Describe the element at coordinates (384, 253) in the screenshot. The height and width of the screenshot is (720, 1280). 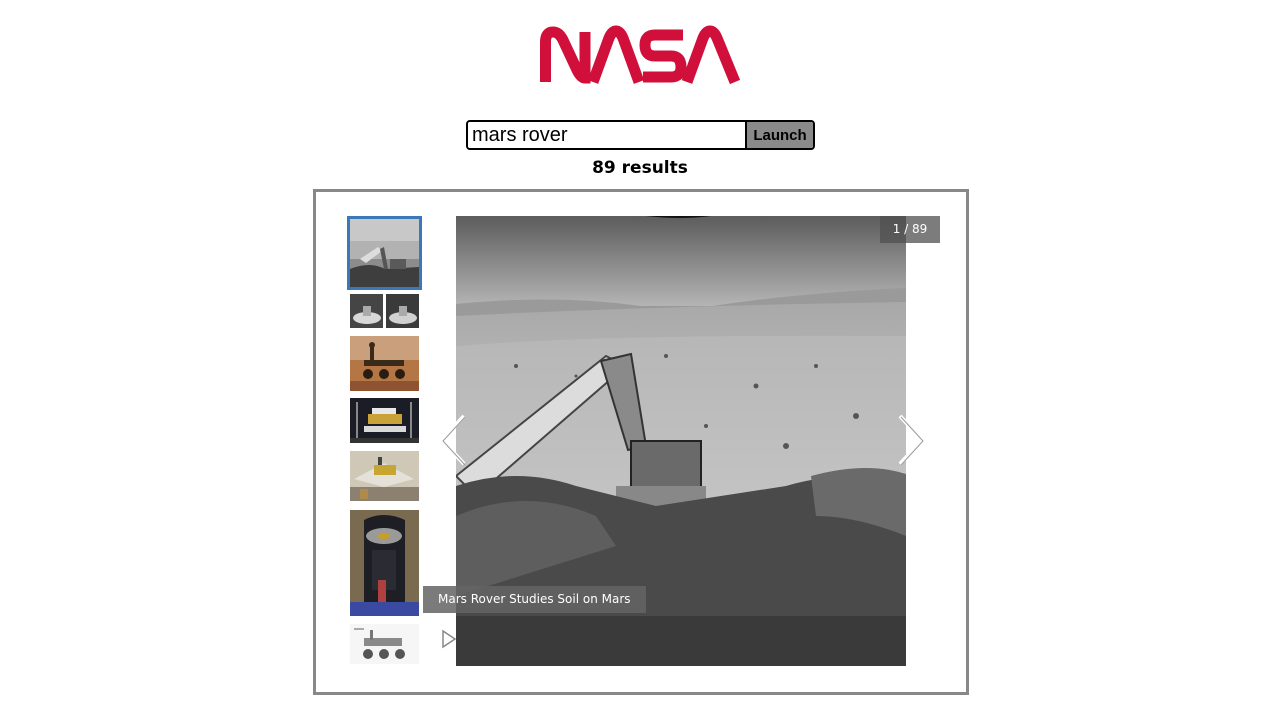
I see `thumbnail-item-active` at that location.